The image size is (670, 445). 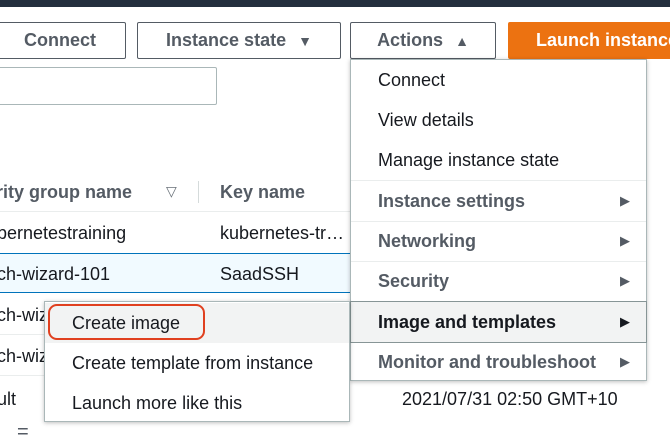 I want to click on submenu-item-label: Create template from instance, so click(x=193, y=362).